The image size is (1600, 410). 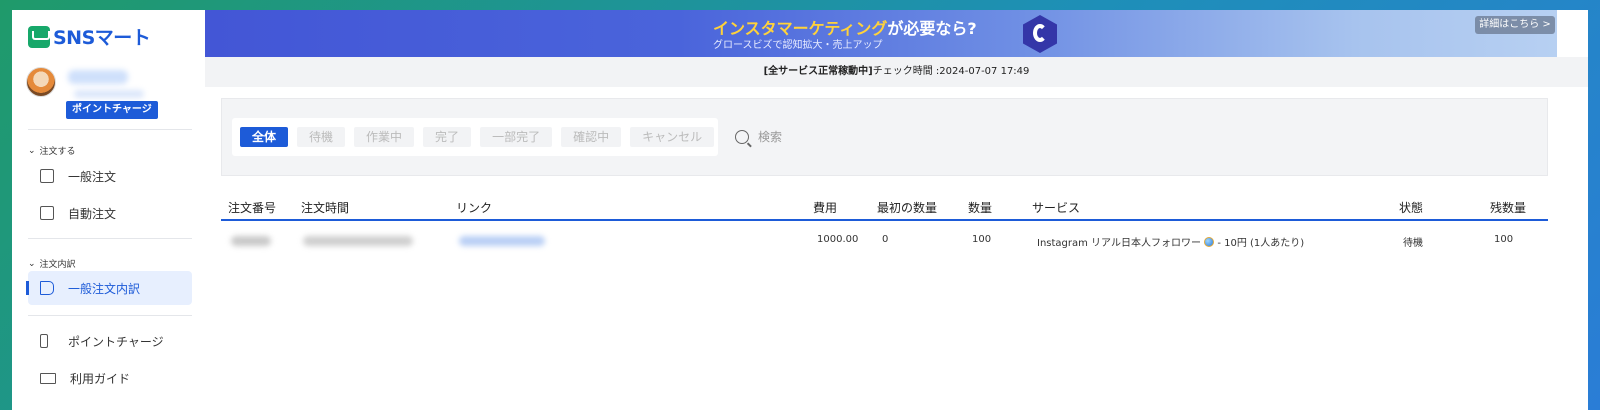 What do you see at coordinates (44, 341) in the screenshot?
I see `point-icon` at bounding box center [44, 341].